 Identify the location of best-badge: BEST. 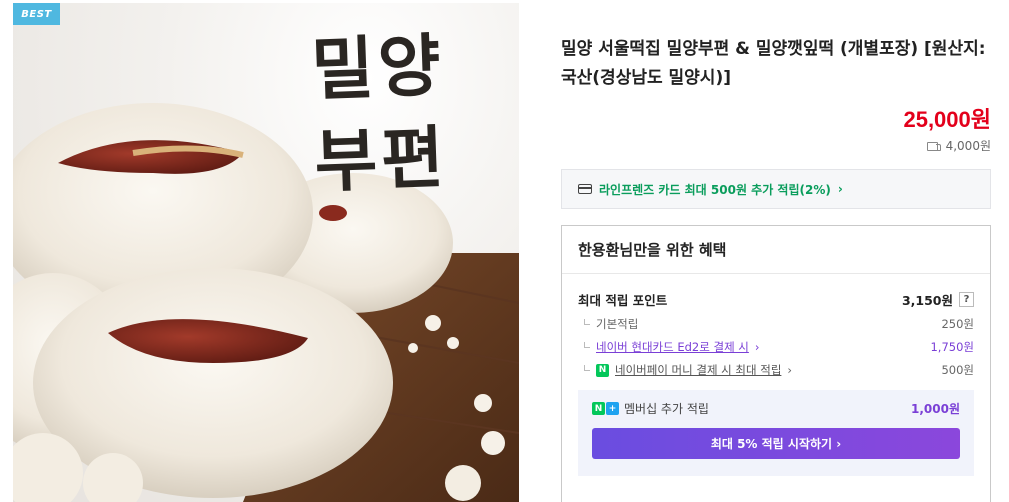
(36, 14).